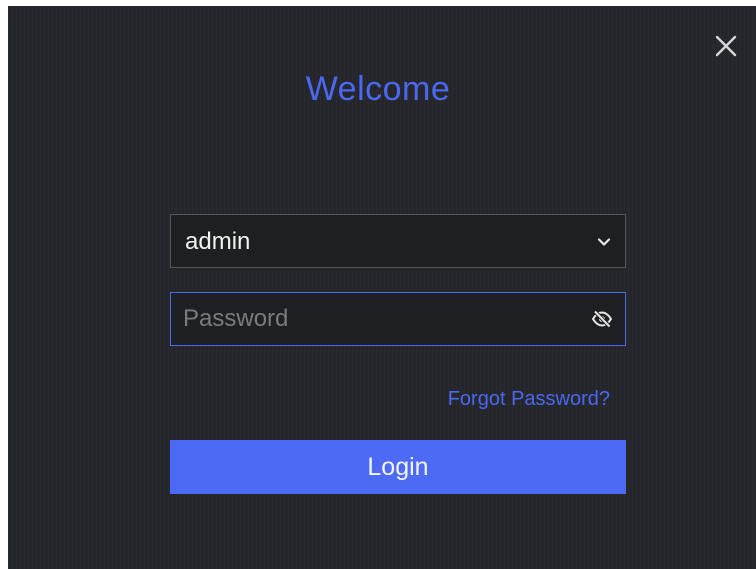 The image size is (756, 569). I want to click on password-visibility-toggle, so click(602, 319).